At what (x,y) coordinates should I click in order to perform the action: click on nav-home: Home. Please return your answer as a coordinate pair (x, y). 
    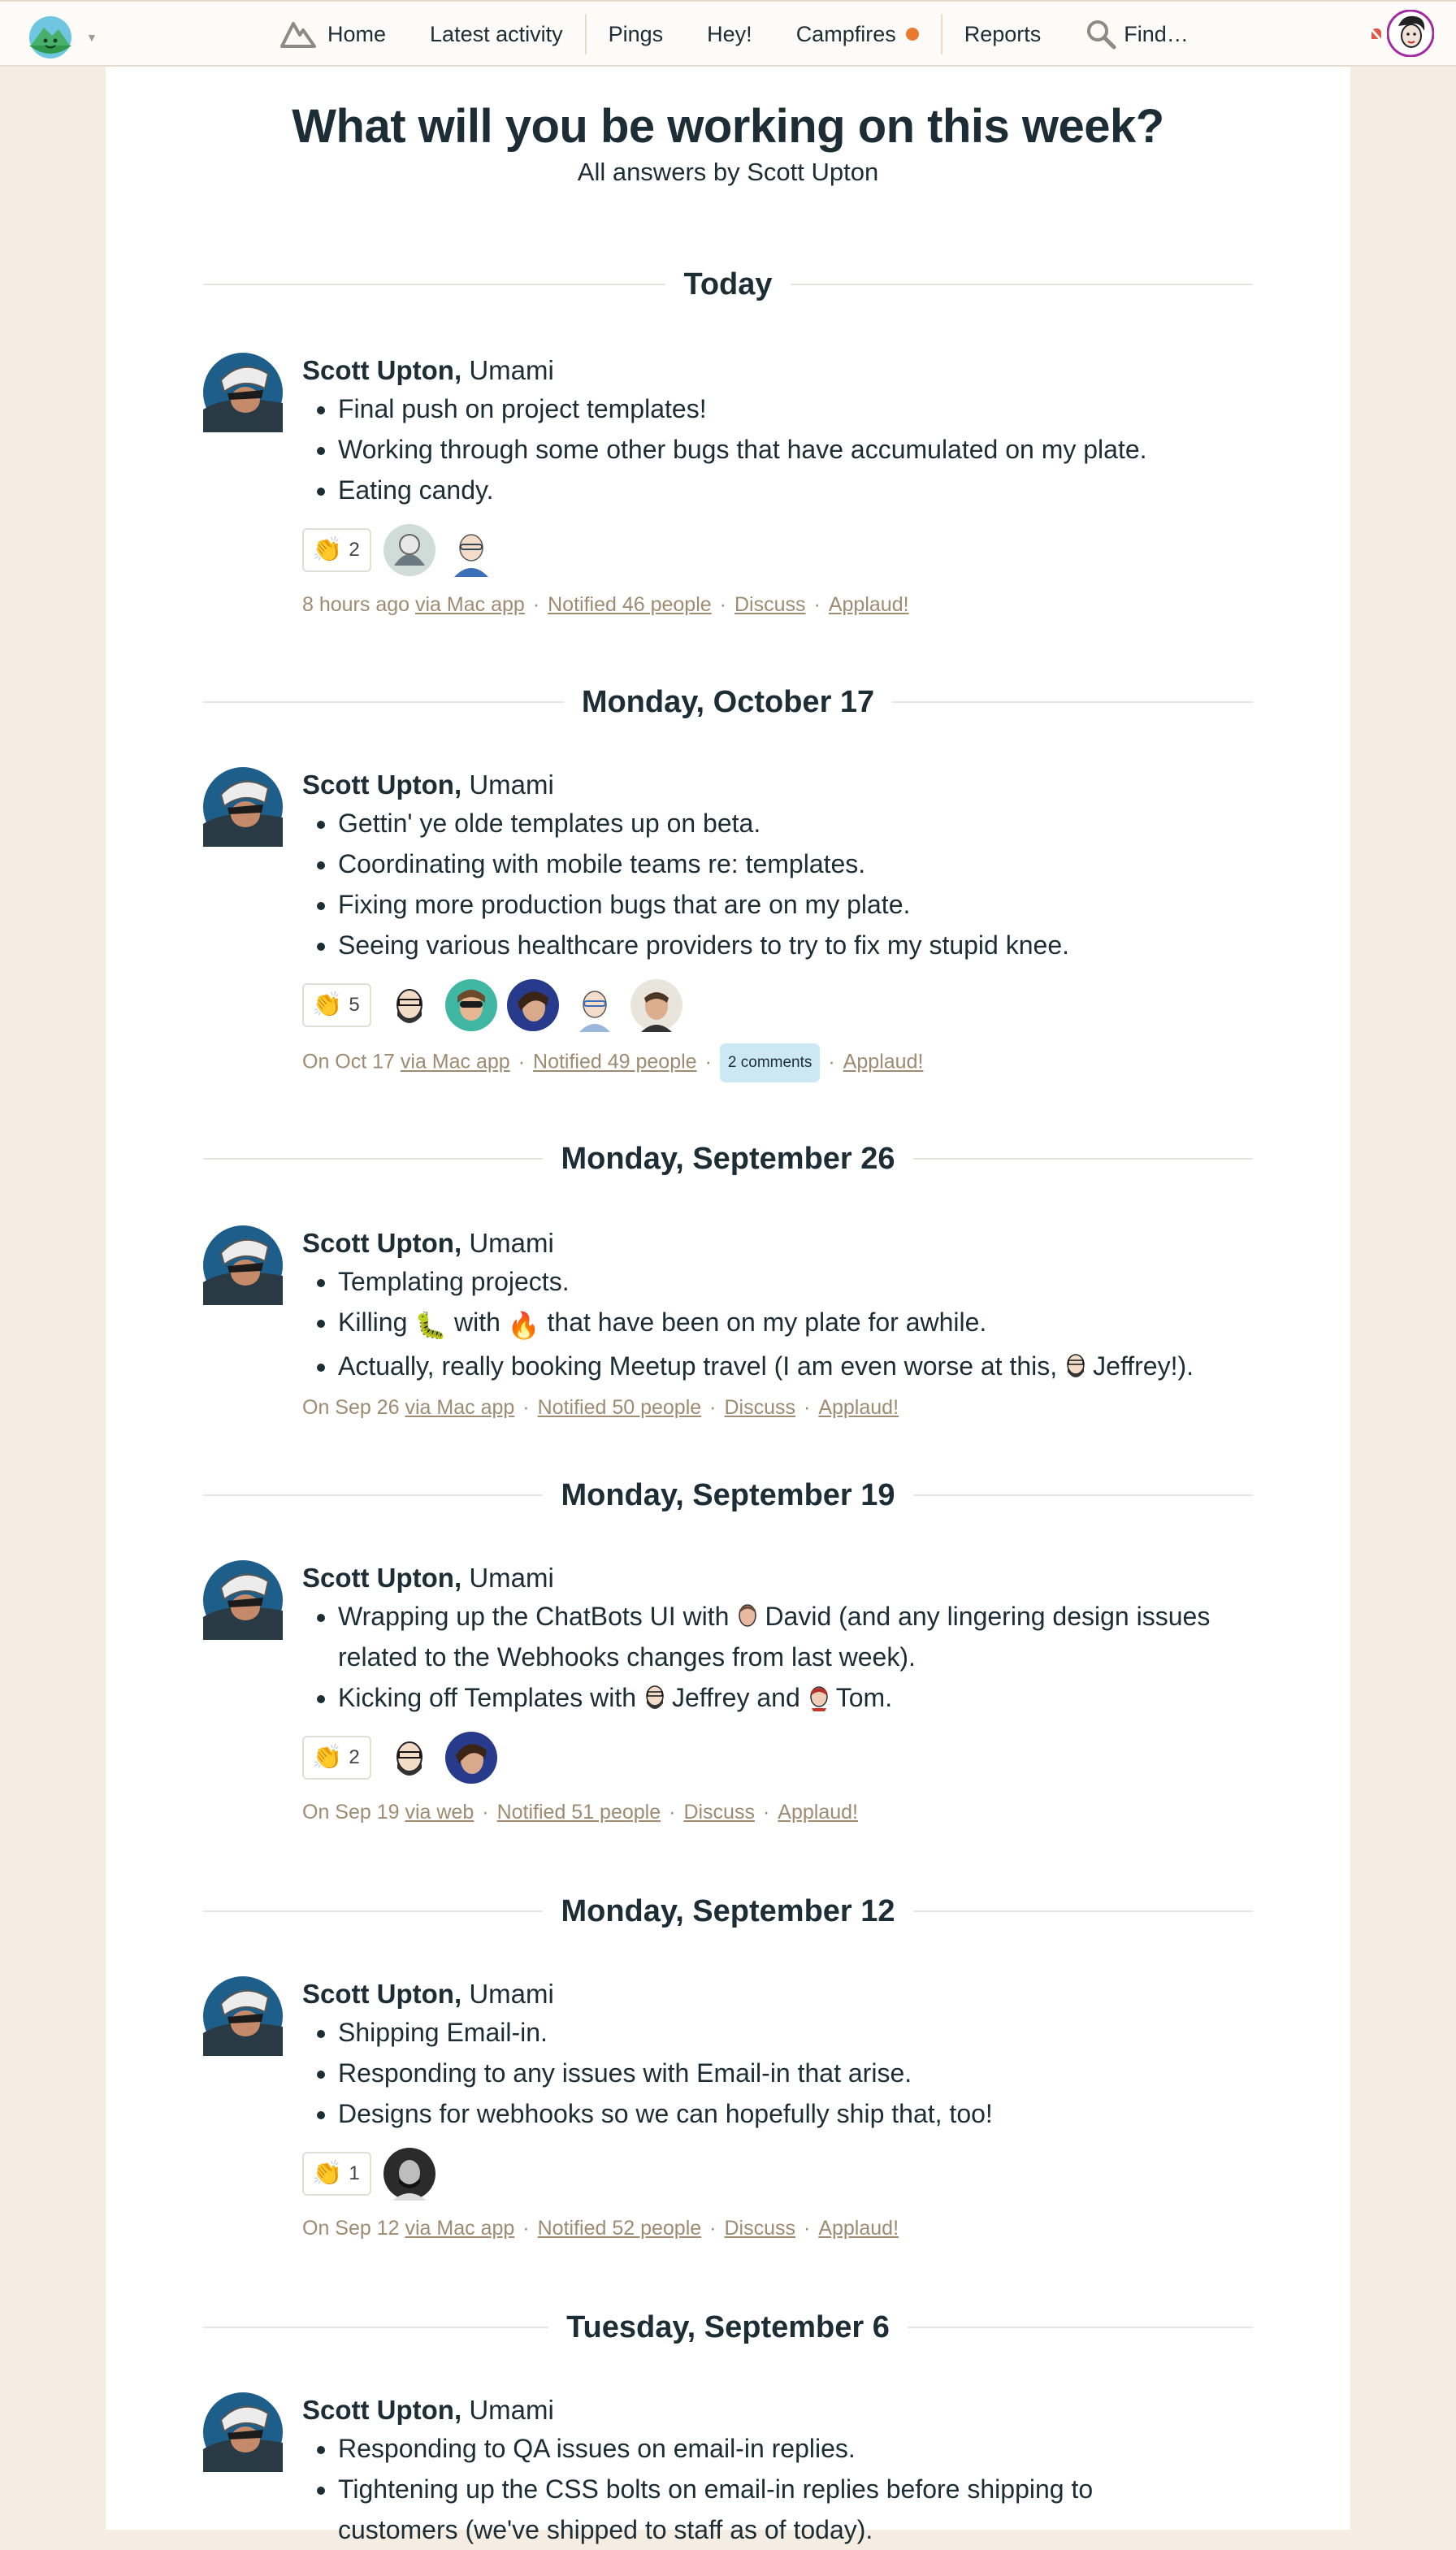
    Looking at the image, I should click on (333, 34).